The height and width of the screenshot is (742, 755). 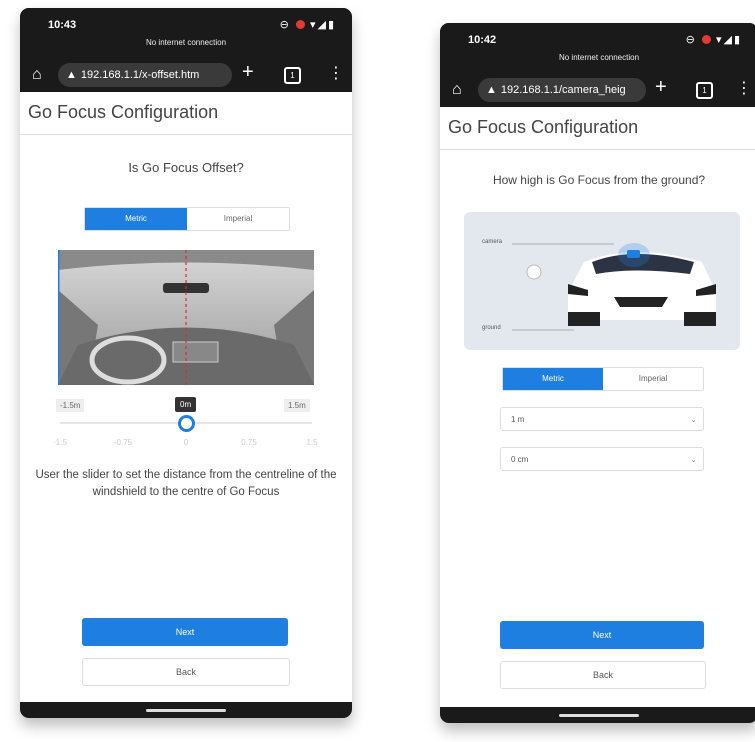 I want to click on camera-label: camera, so click(x=492, y=242).